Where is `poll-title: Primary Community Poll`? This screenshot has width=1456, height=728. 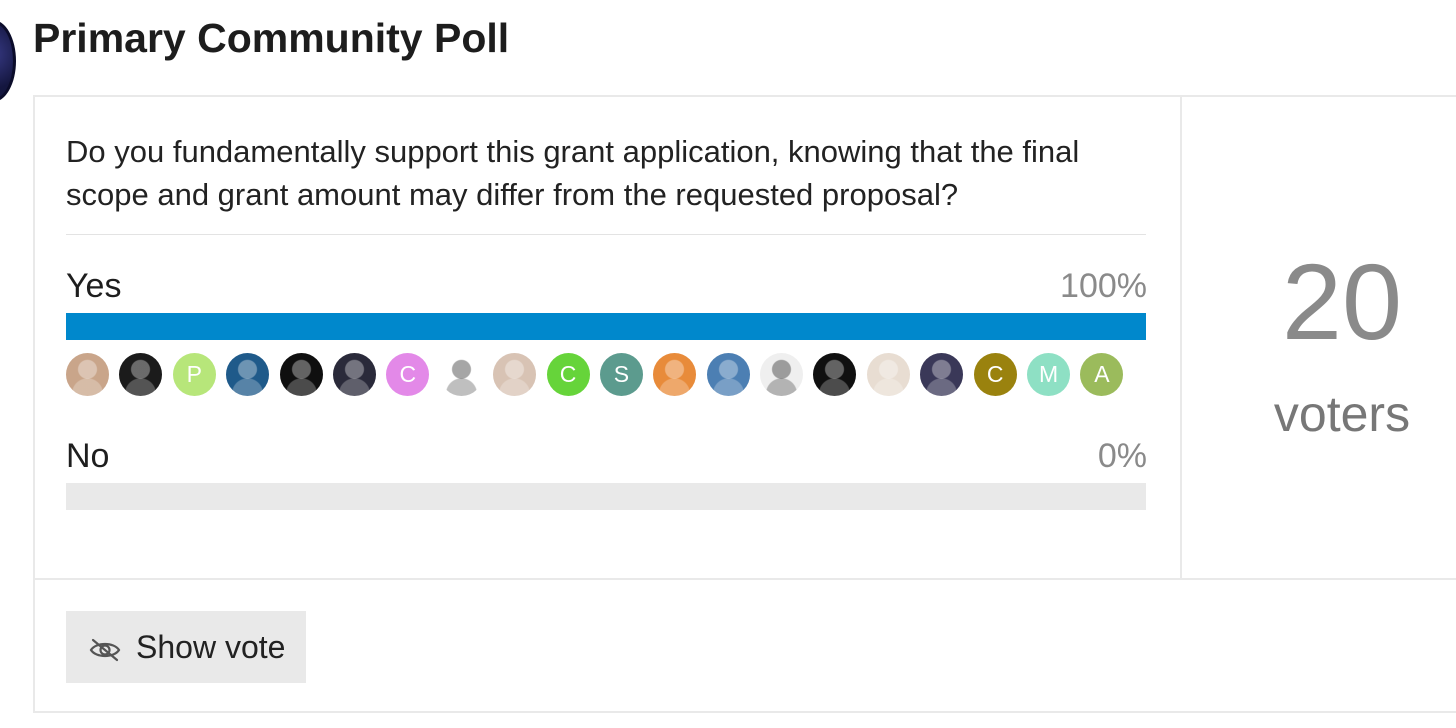 poll-title: Primary Community Poll is located at coordinates (271, 38).